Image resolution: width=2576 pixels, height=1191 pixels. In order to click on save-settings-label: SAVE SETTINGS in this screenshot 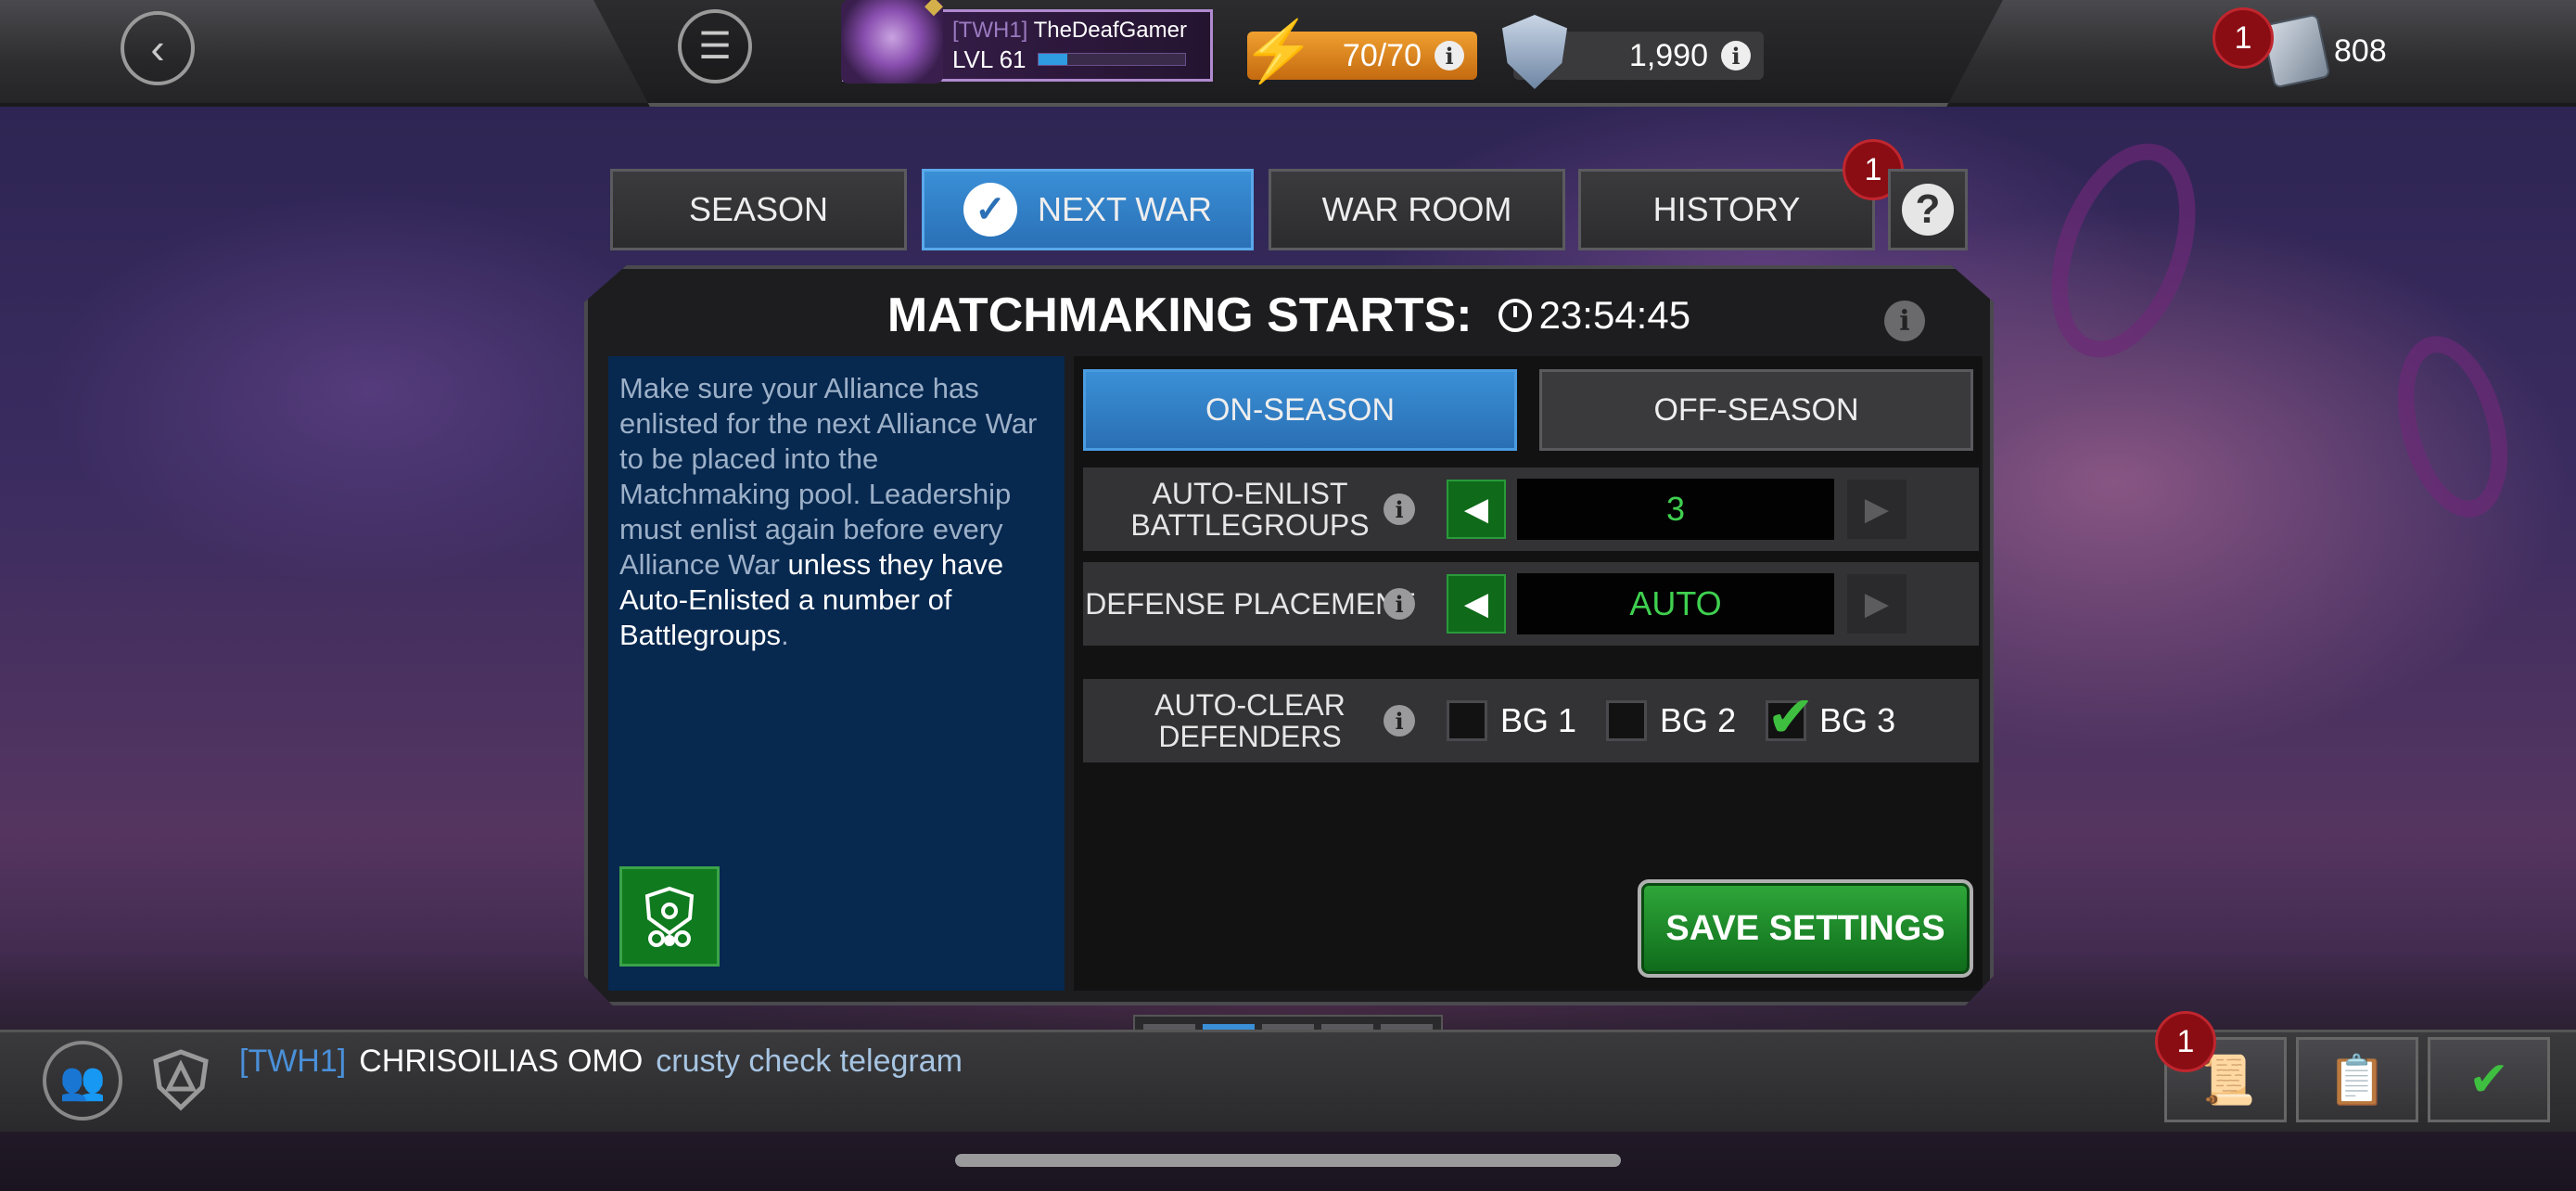, I will do `click(1805, 928)`.